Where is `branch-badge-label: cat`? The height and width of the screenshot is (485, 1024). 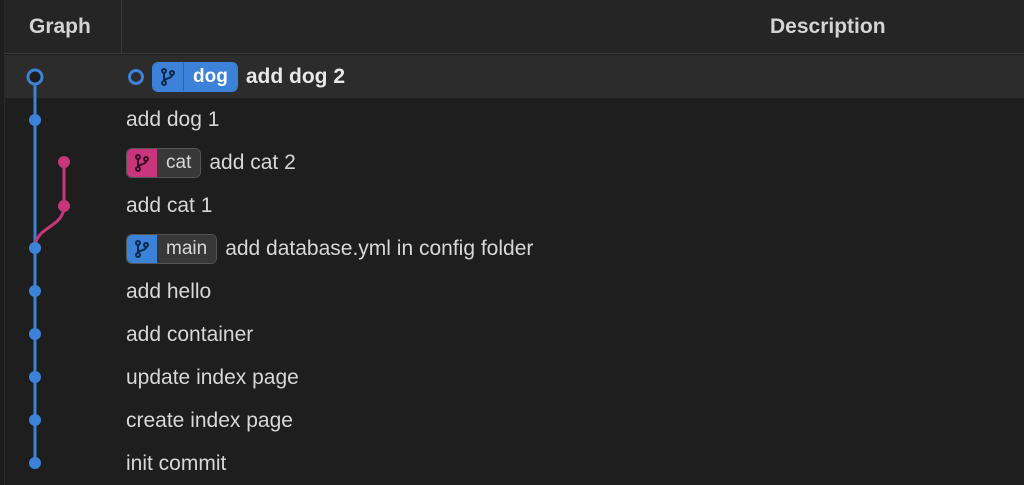
branch-badge-label: cat is located at coordinates (179, 162).